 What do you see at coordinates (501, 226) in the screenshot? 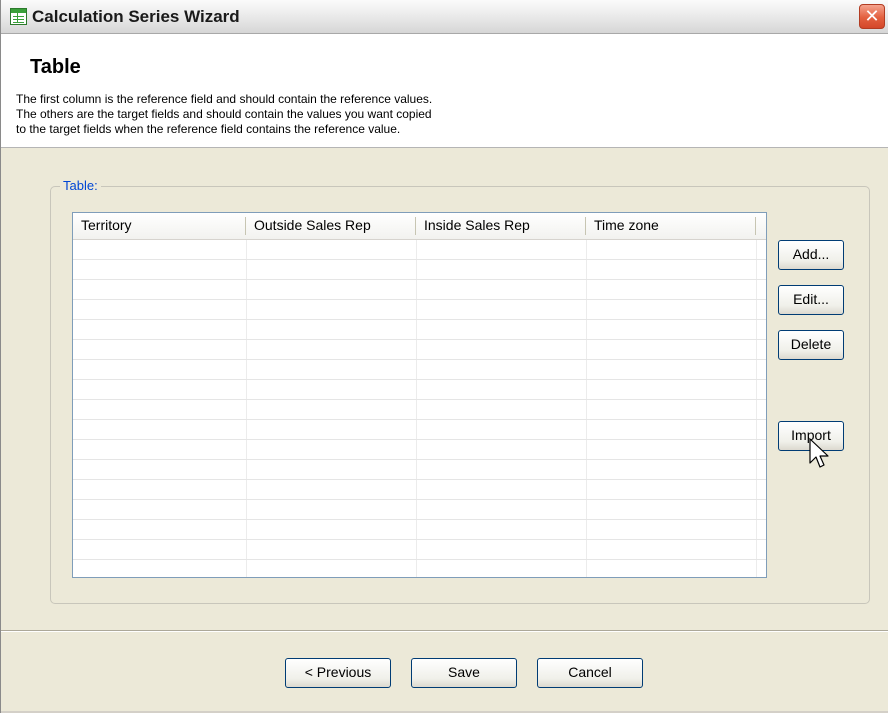
I see `column-header-inside-sales-rep: Inside Sales Rep` at bounding box center [501, 226].